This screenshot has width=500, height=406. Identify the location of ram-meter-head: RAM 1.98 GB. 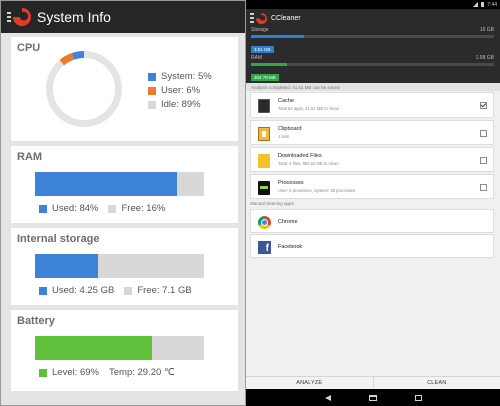
(372, 58).